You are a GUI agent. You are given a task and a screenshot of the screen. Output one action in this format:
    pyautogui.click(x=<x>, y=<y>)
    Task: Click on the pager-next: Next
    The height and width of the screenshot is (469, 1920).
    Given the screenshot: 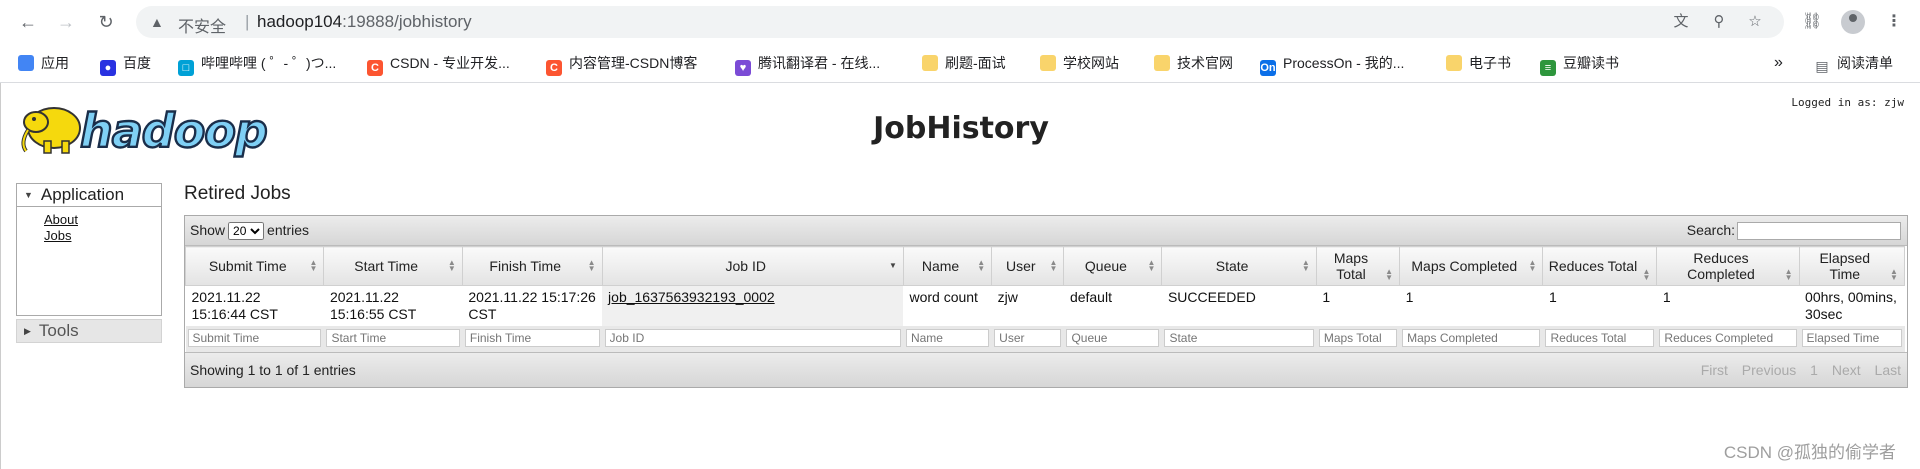 What is the action you would take?
    pyautogui.click(x=1846, y=370)
    